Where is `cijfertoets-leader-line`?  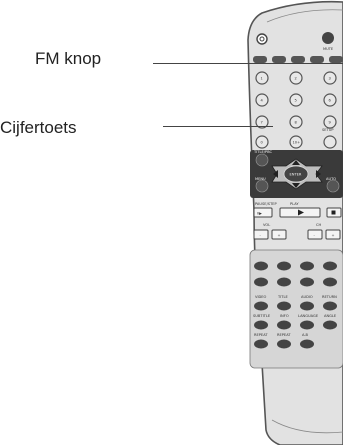
cijfertoets-leader-line is located at coordinates (218, 126).